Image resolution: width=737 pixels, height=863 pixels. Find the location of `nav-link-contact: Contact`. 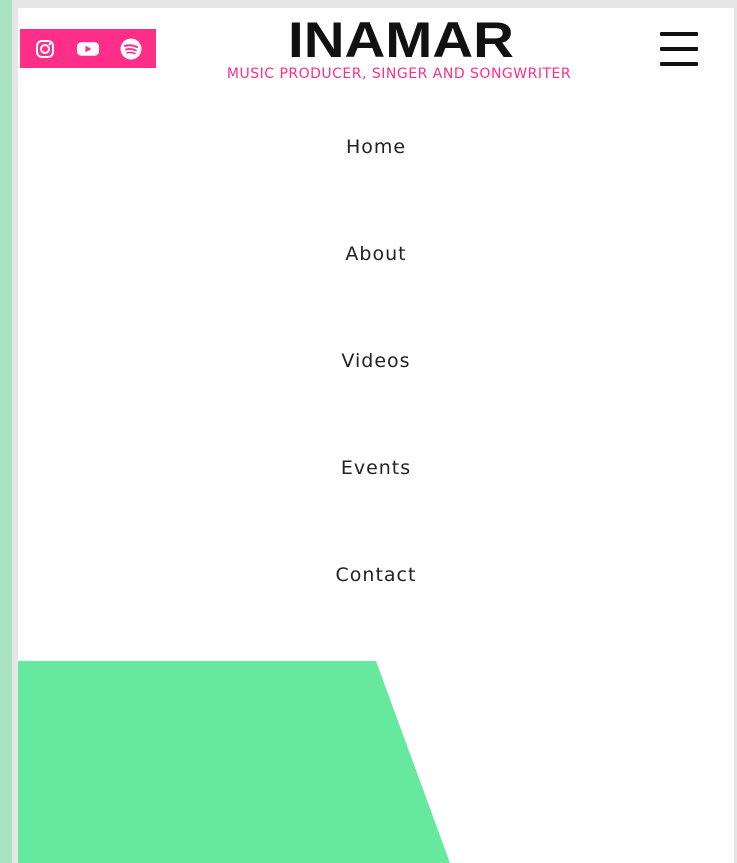

nav-link-contact: Contact is located at coordinates (376, 575).